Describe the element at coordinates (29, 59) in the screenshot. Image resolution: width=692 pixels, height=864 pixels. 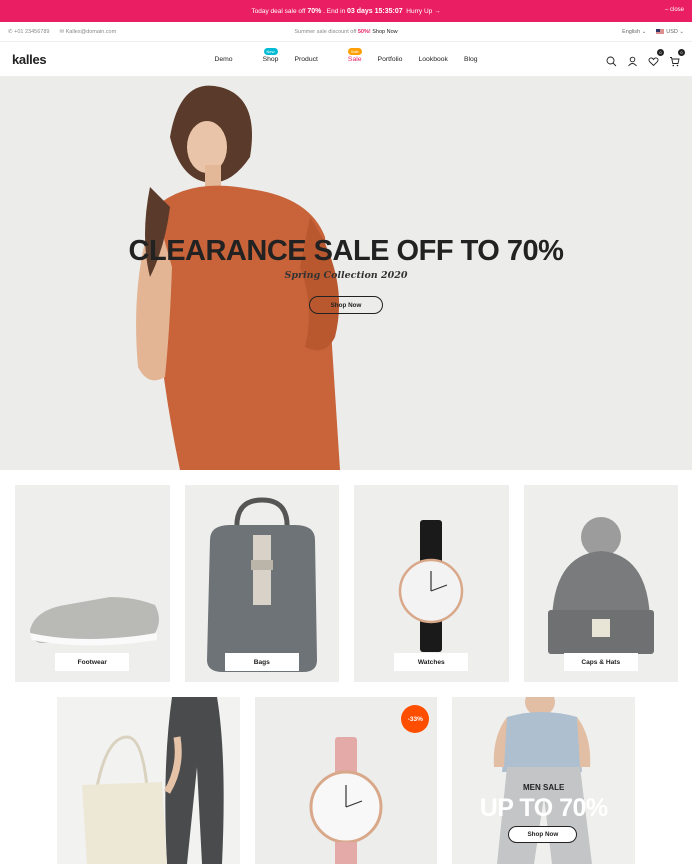
I see `logo: kalles` at that location.